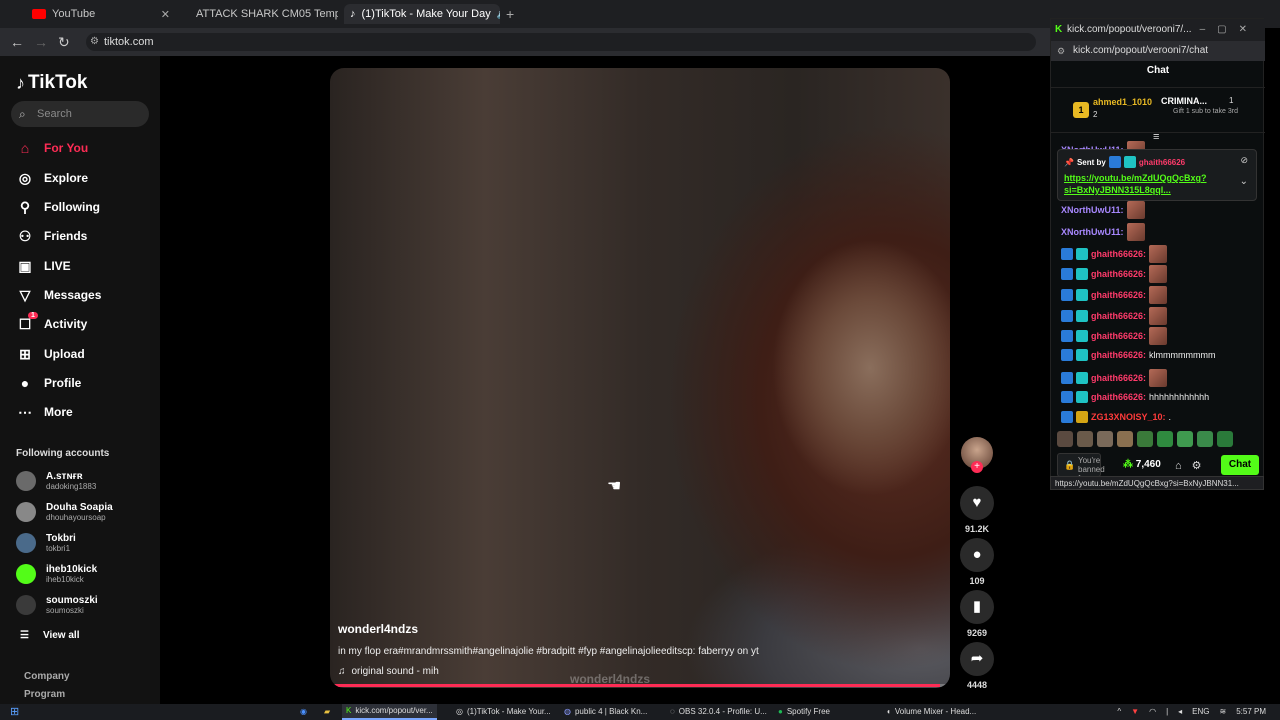  I want to click on window-controls: –▢✕, so click(1229, 30).